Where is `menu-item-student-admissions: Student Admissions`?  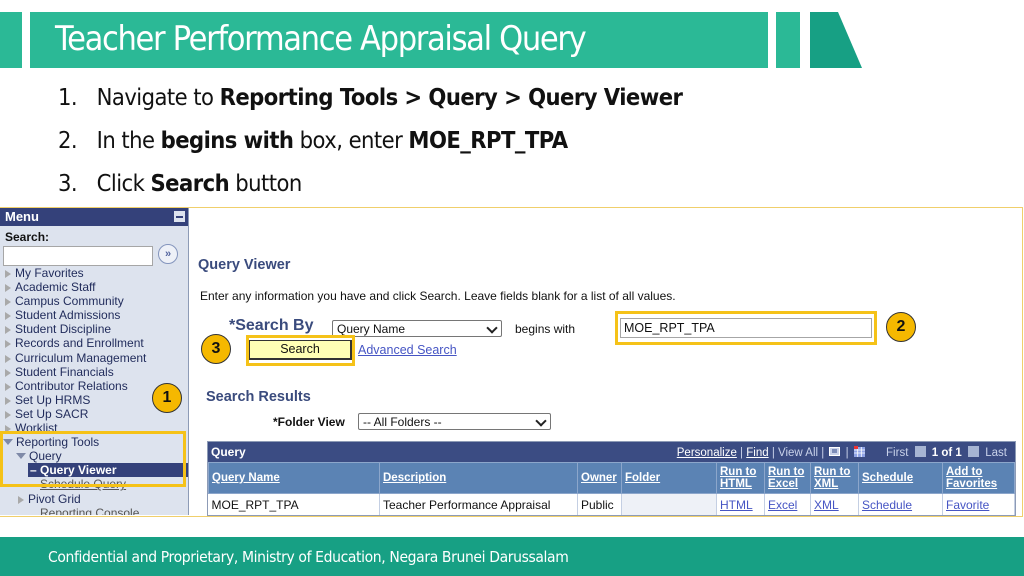 menu-item-student-admissions: Student Admissions is located at coordinates (94, 315).